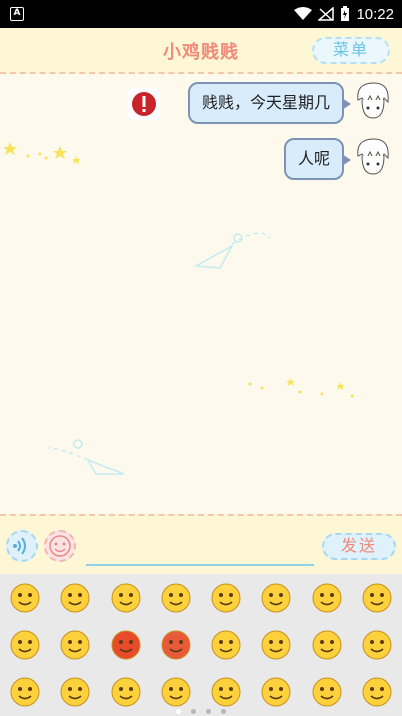  I want to click on emoji-grin-teeth-icon, so click(276, 644).